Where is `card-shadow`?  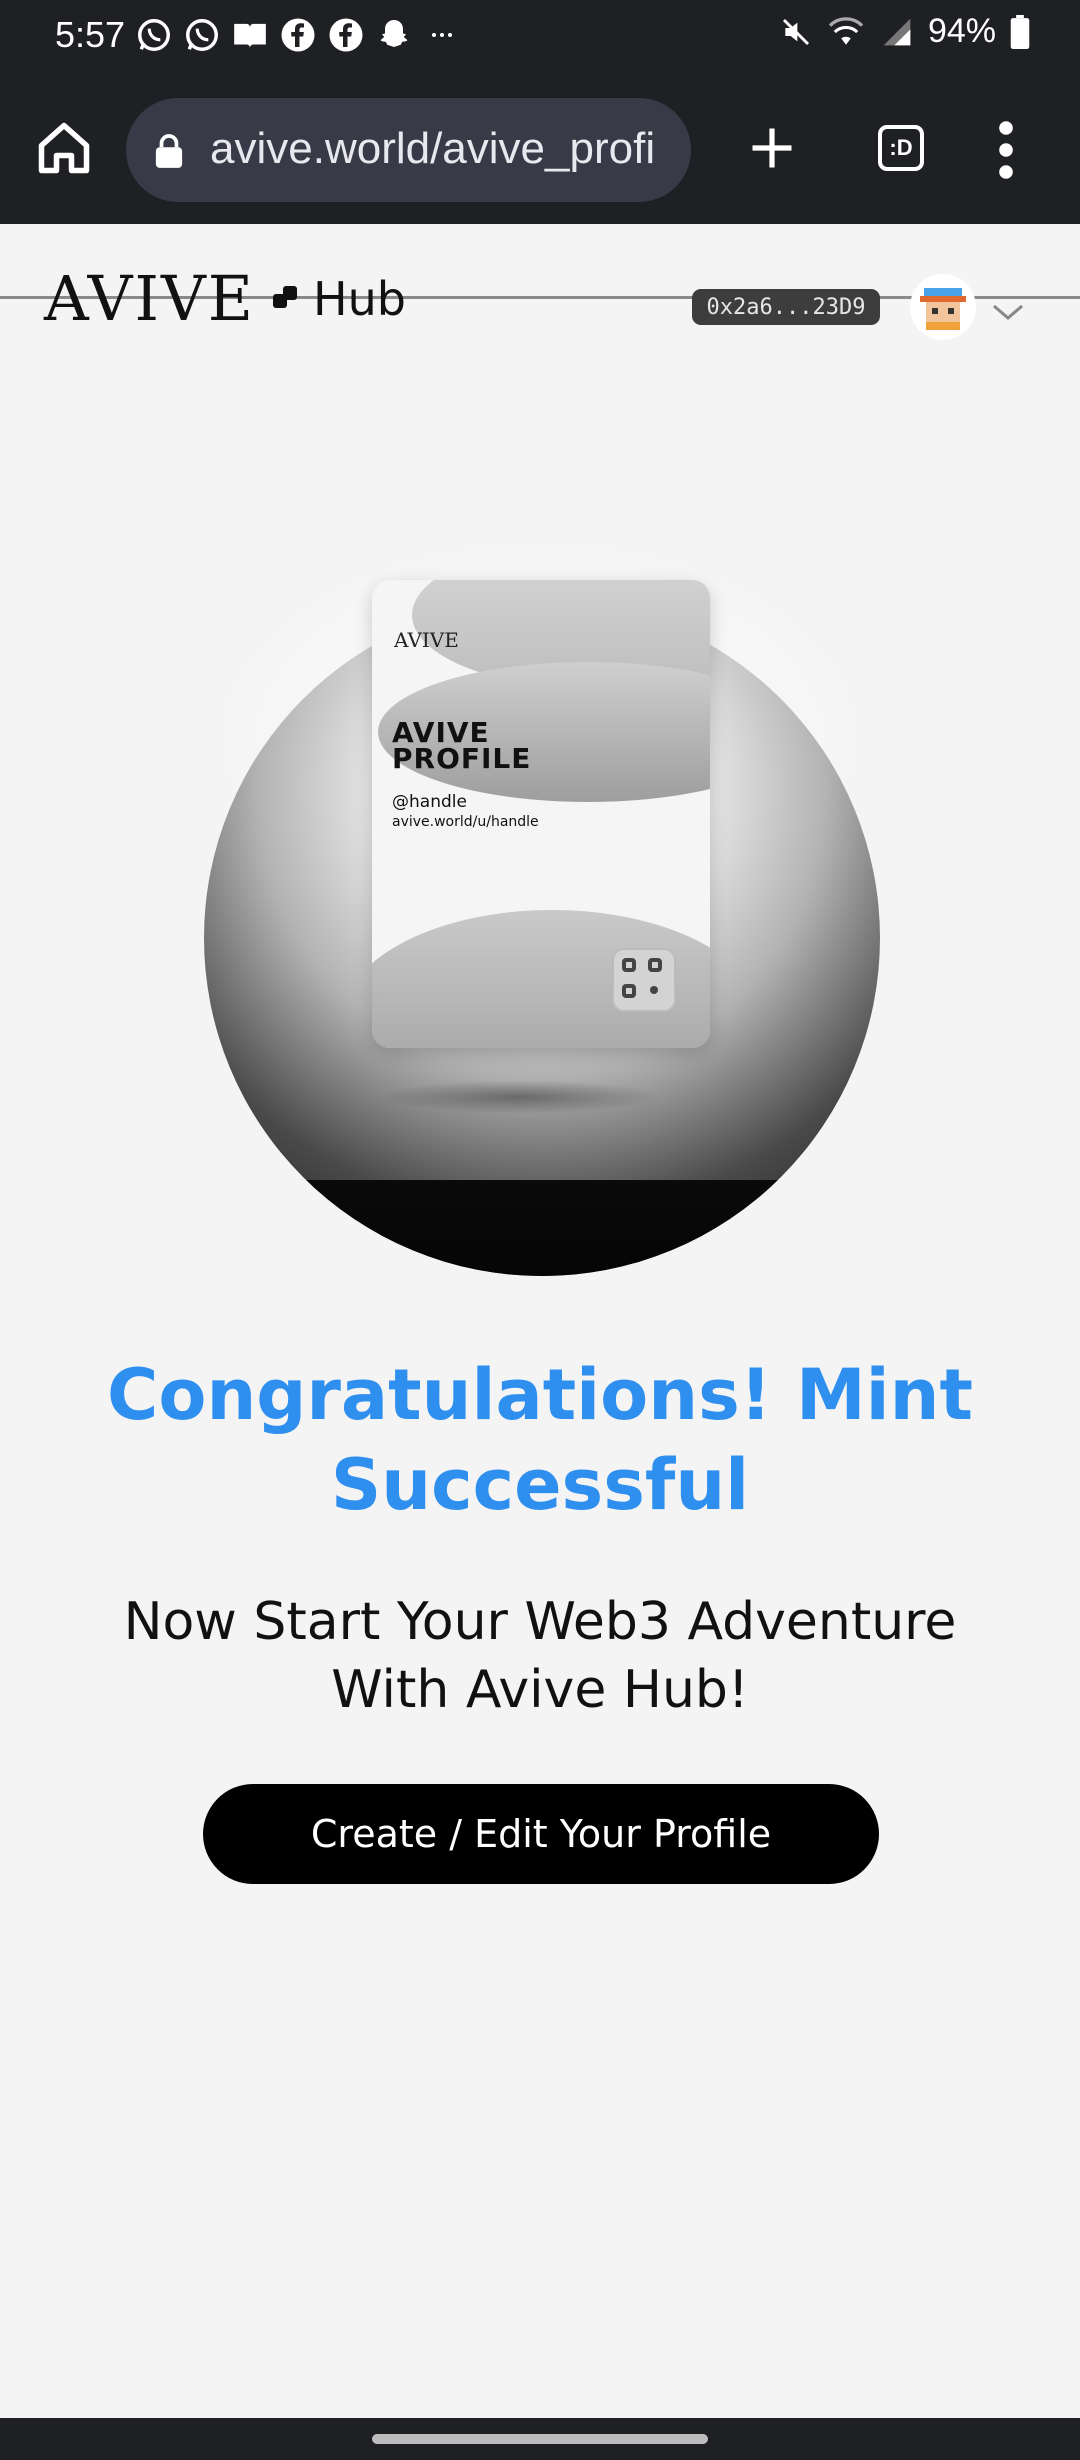 card-shadow is located at coordinates (520, 1097).